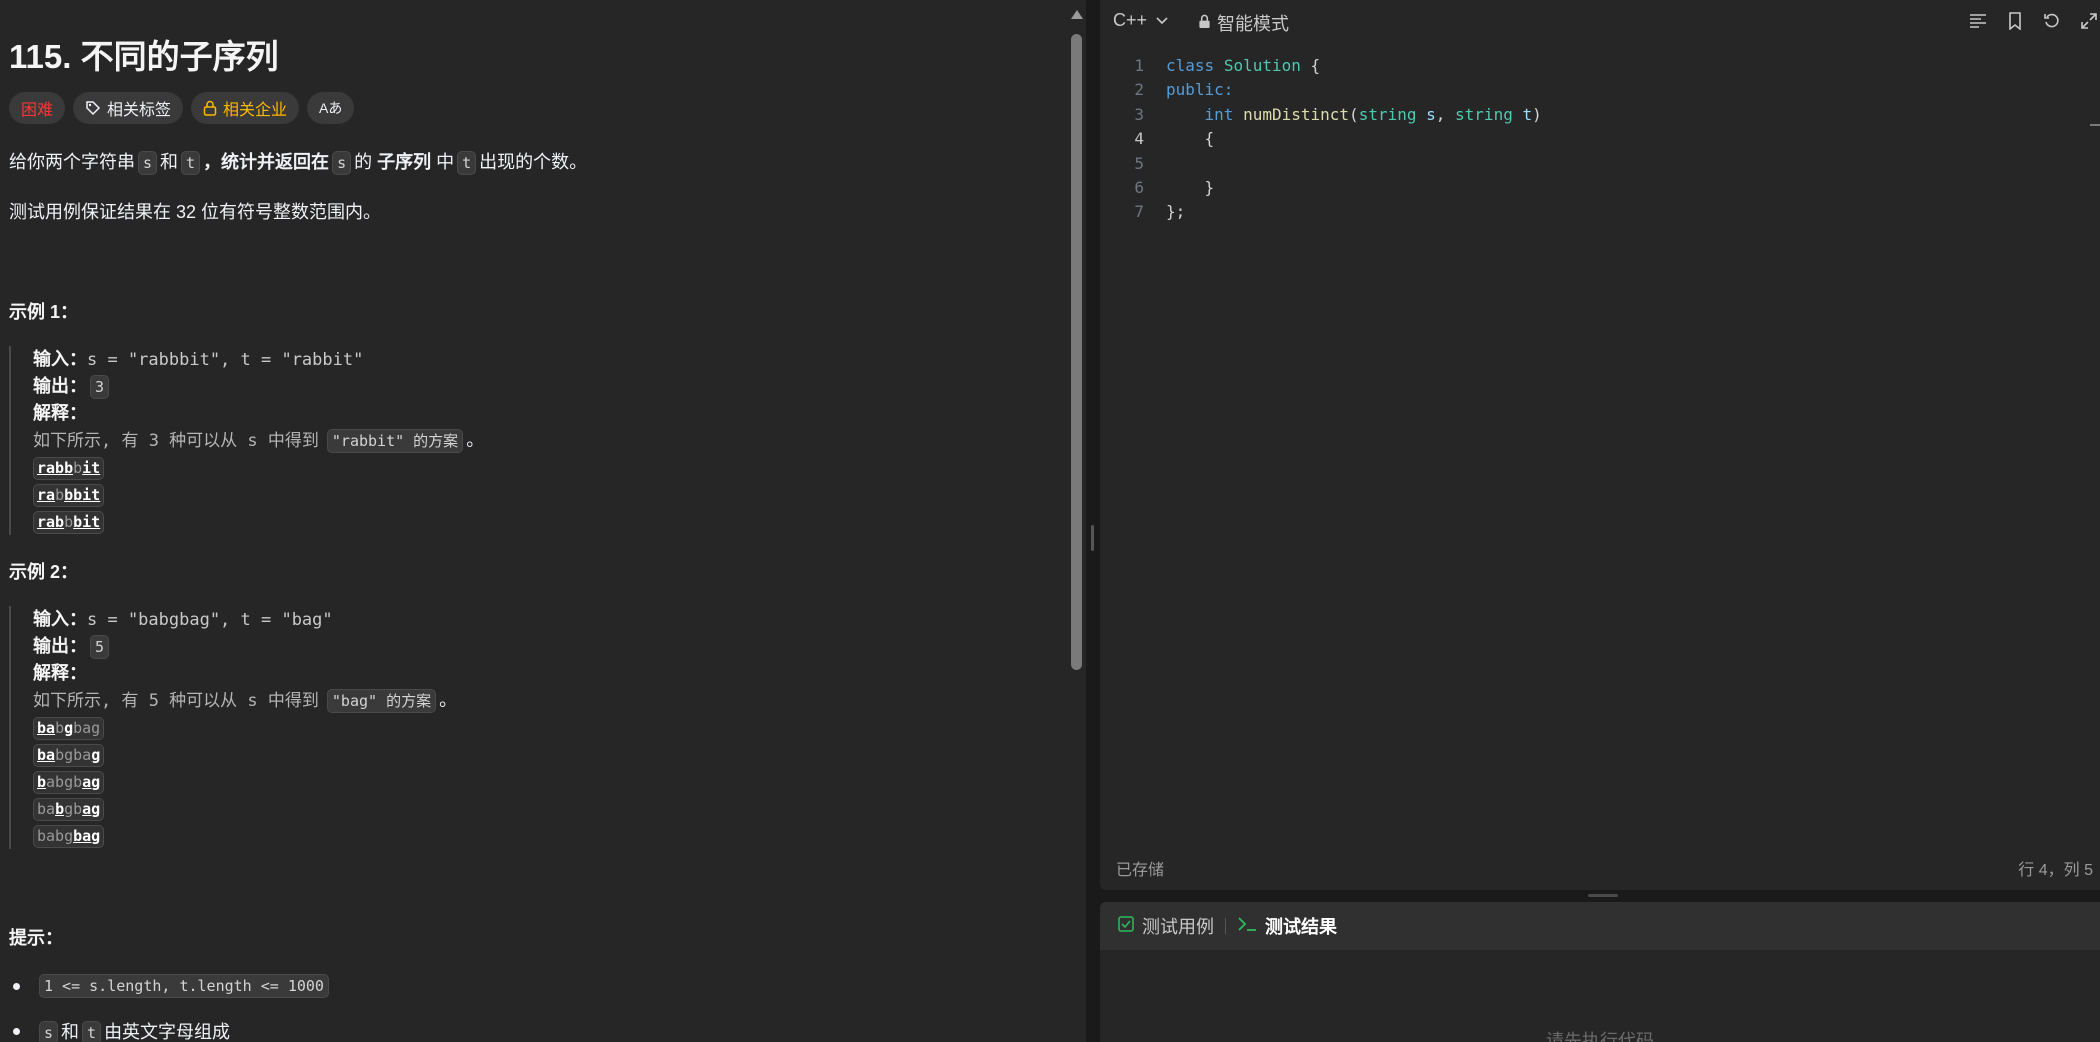  What do you see at coordinates (1600, 66) in the screenshot?
I see `code-line: 1 class Solution {` at bounding box center [1600, 66].